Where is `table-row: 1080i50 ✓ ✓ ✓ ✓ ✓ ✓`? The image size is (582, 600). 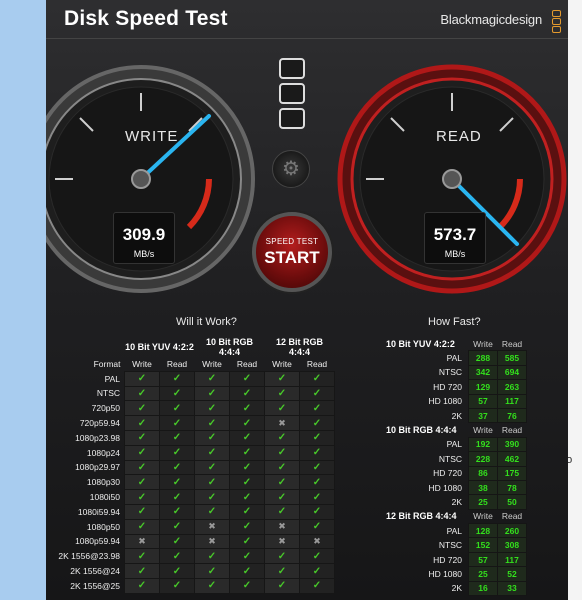
table-row: 1080i50 ✓ ✓ ✓ ✓ ✓ ✓ is located at coordinates (193, 497).